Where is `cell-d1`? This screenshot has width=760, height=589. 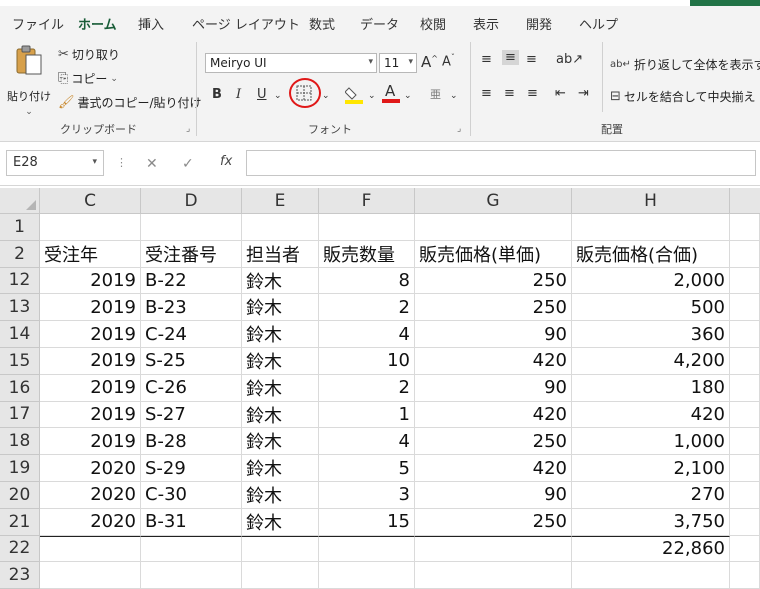 cell-d1 is located at coordinates (191, 227).